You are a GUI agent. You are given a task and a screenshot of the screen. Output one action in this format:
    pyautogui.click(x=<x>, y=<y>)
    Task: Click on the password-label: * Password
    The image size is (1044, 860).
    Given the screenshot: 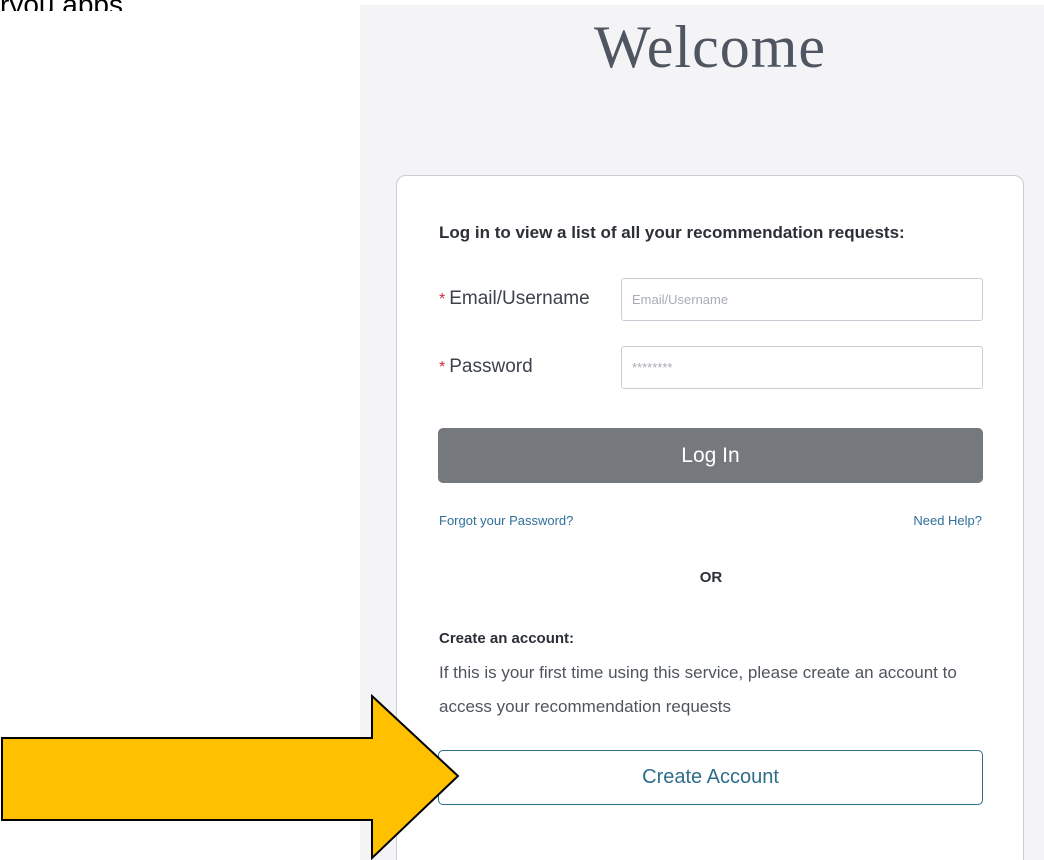 What is the action you would take?
    pyautogui.click(x=486, y=367)
    